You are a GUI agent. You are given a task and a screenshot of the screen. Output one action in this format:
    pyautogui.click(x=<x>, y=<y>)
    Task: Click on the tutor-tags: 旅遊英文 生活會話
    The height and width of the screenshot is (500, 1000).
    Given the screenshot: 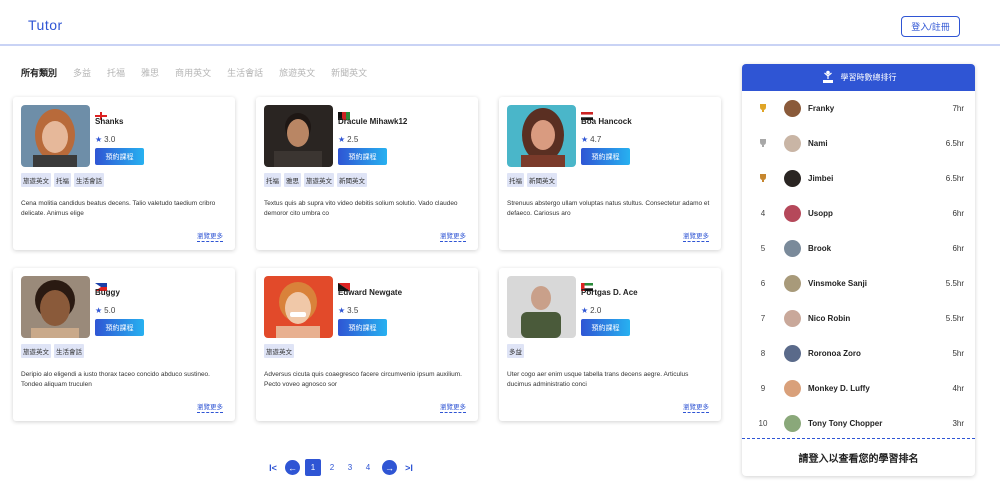 What is the action you would take?
    pyautogui.click(x=52, y=351)
    